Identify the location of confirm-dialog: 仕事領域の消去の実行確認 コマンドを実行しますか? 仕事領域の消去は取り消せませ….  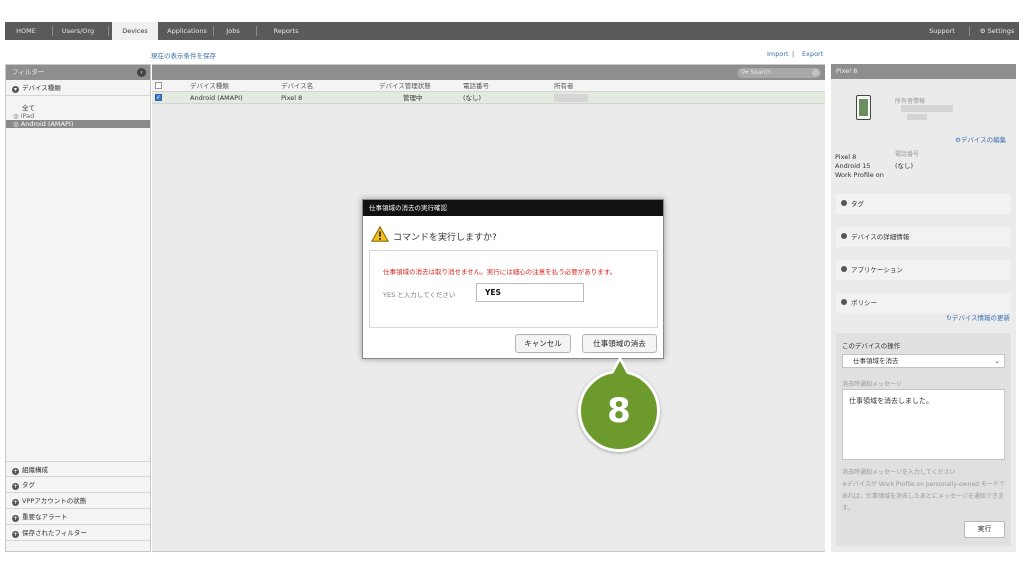
(513, 279).